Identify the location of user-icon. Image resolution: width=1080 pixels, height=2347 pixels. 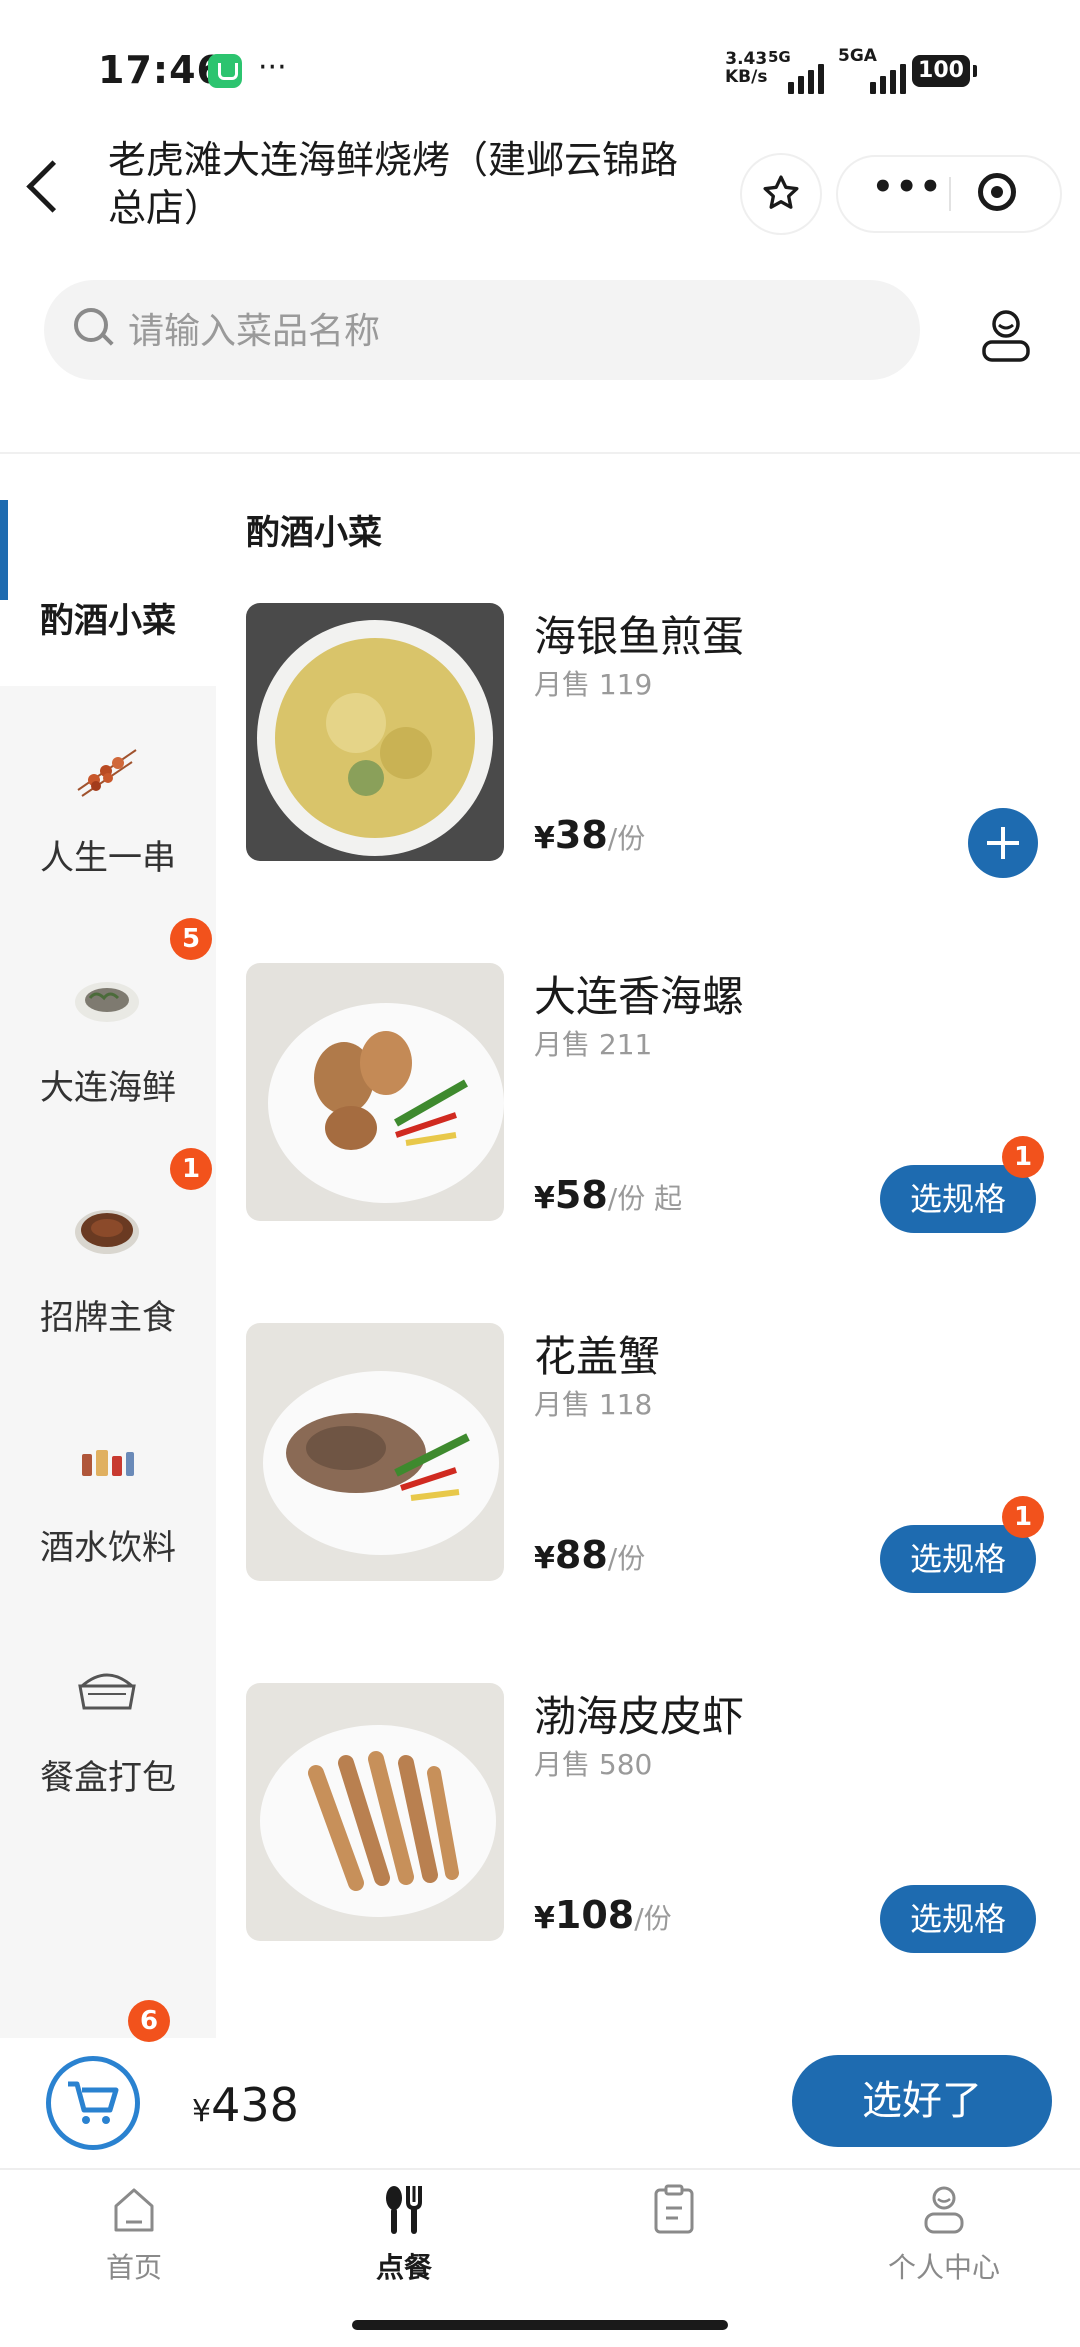
(944, 2210).